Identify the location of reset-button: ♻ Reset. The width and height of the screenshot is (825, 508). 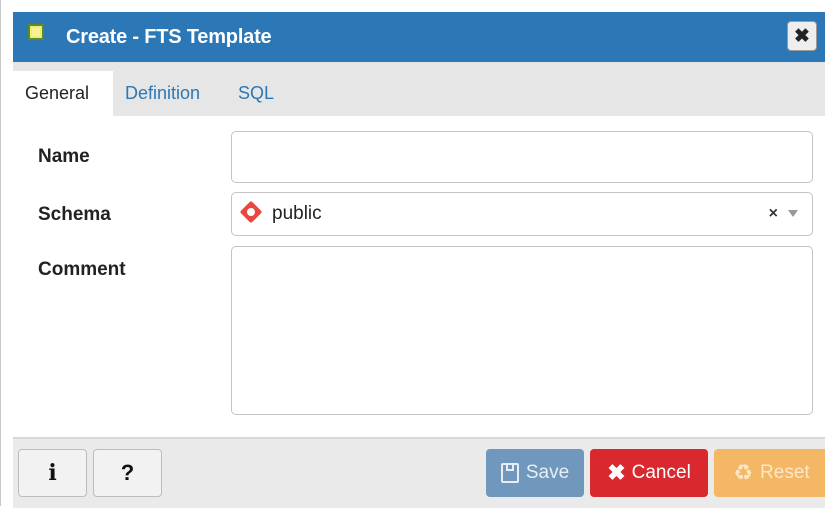
(769, 473).